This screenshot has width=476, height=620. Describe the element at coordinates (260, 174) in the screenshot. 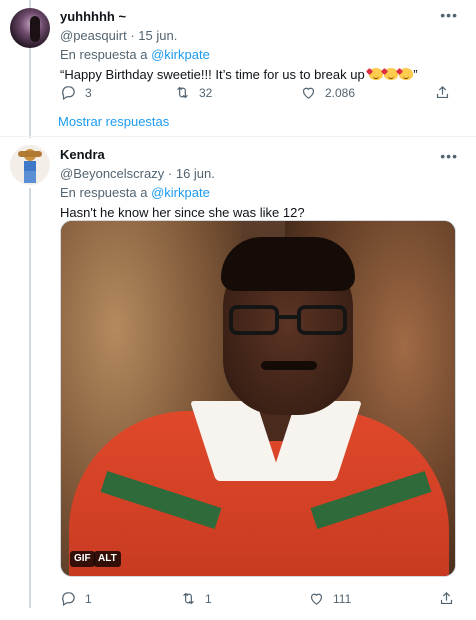

I see `tweet-subheader: @Beyoncelscrazy · 16 jun.` at that location.